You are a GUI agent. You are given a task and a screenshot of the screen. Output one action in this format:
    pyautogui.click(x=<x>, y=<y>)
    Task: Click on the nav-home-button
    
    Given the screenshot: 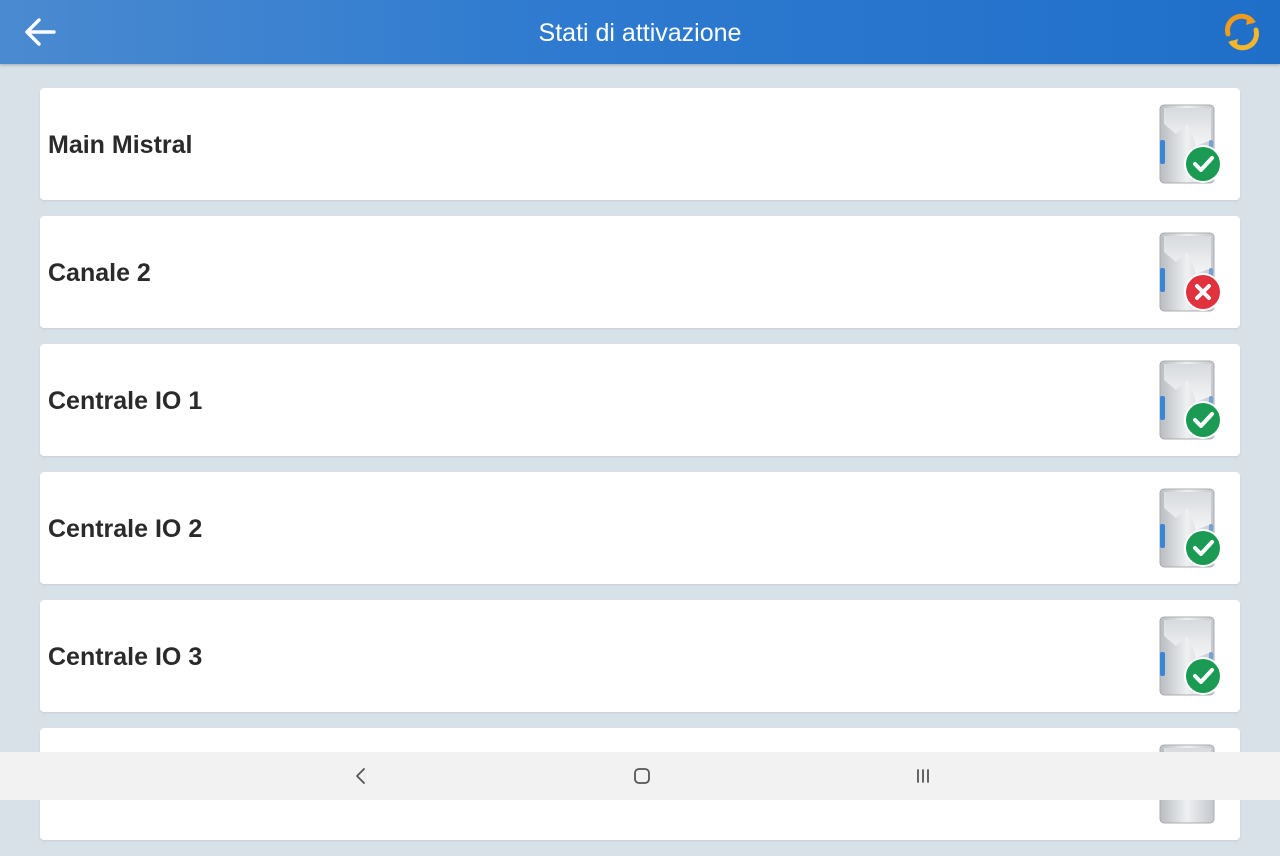 What is the action you would take?
    pyautogui.click(x=642, y=776)
    